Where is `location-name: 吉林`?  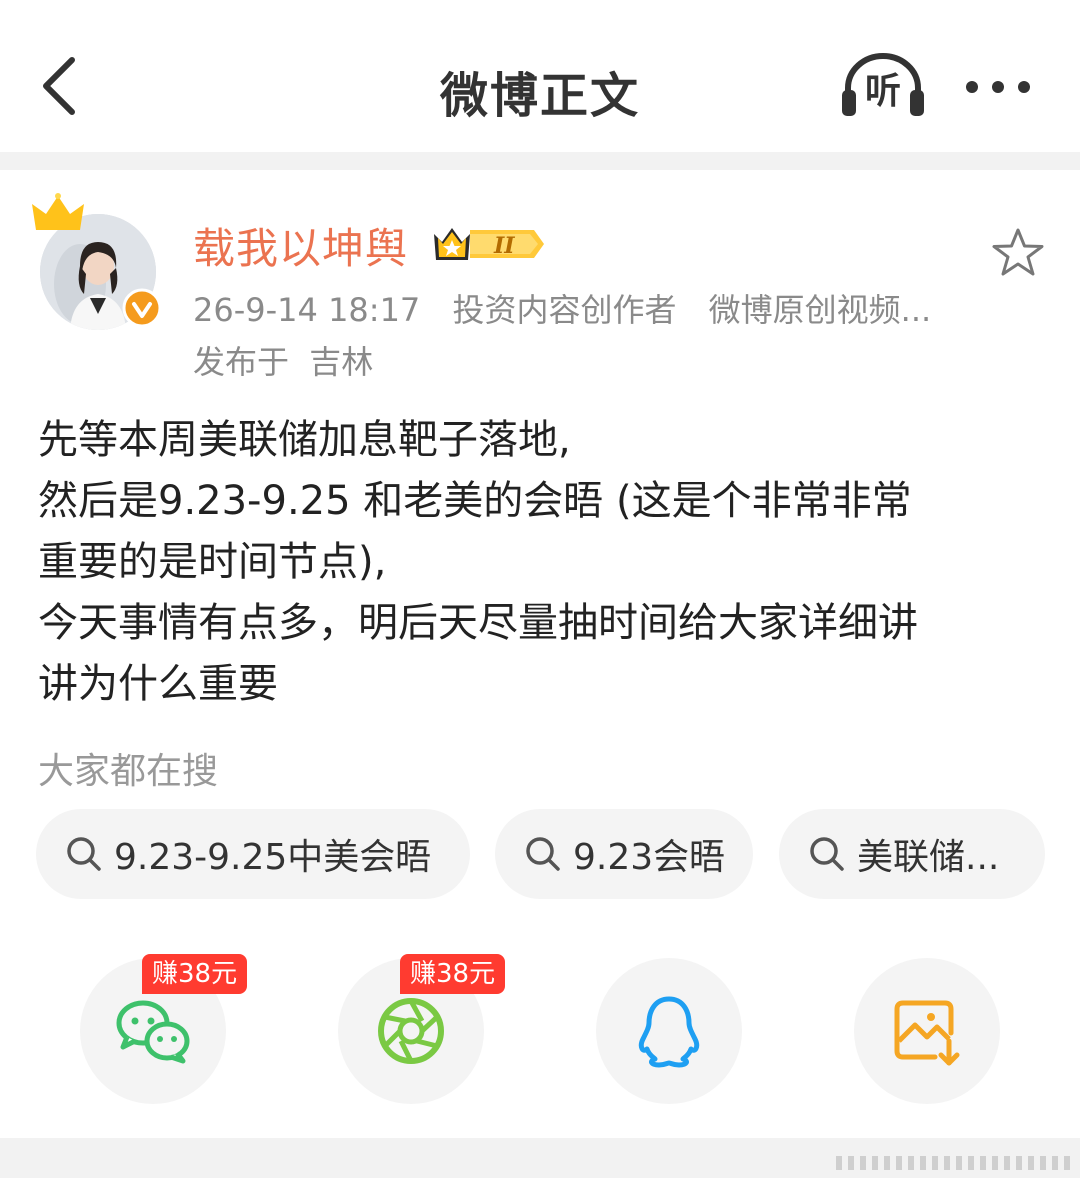
location-name: 吉林 is located at coordinates (341, 362).